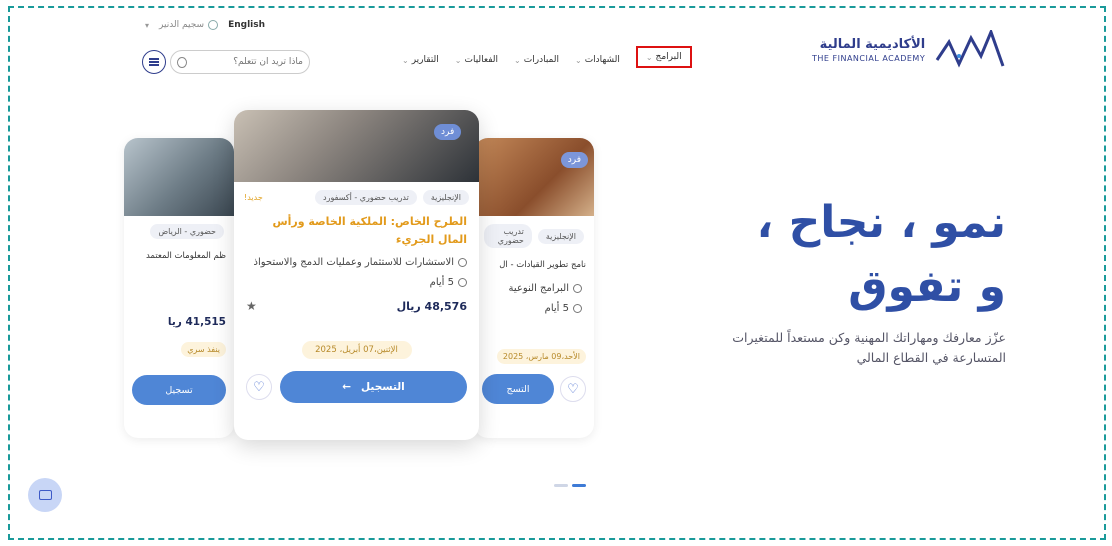 Image resolution: width=1112 pixels, height=546 pixels. I want to click on card-tags: حضوري - الرياض, so click(179, 229).